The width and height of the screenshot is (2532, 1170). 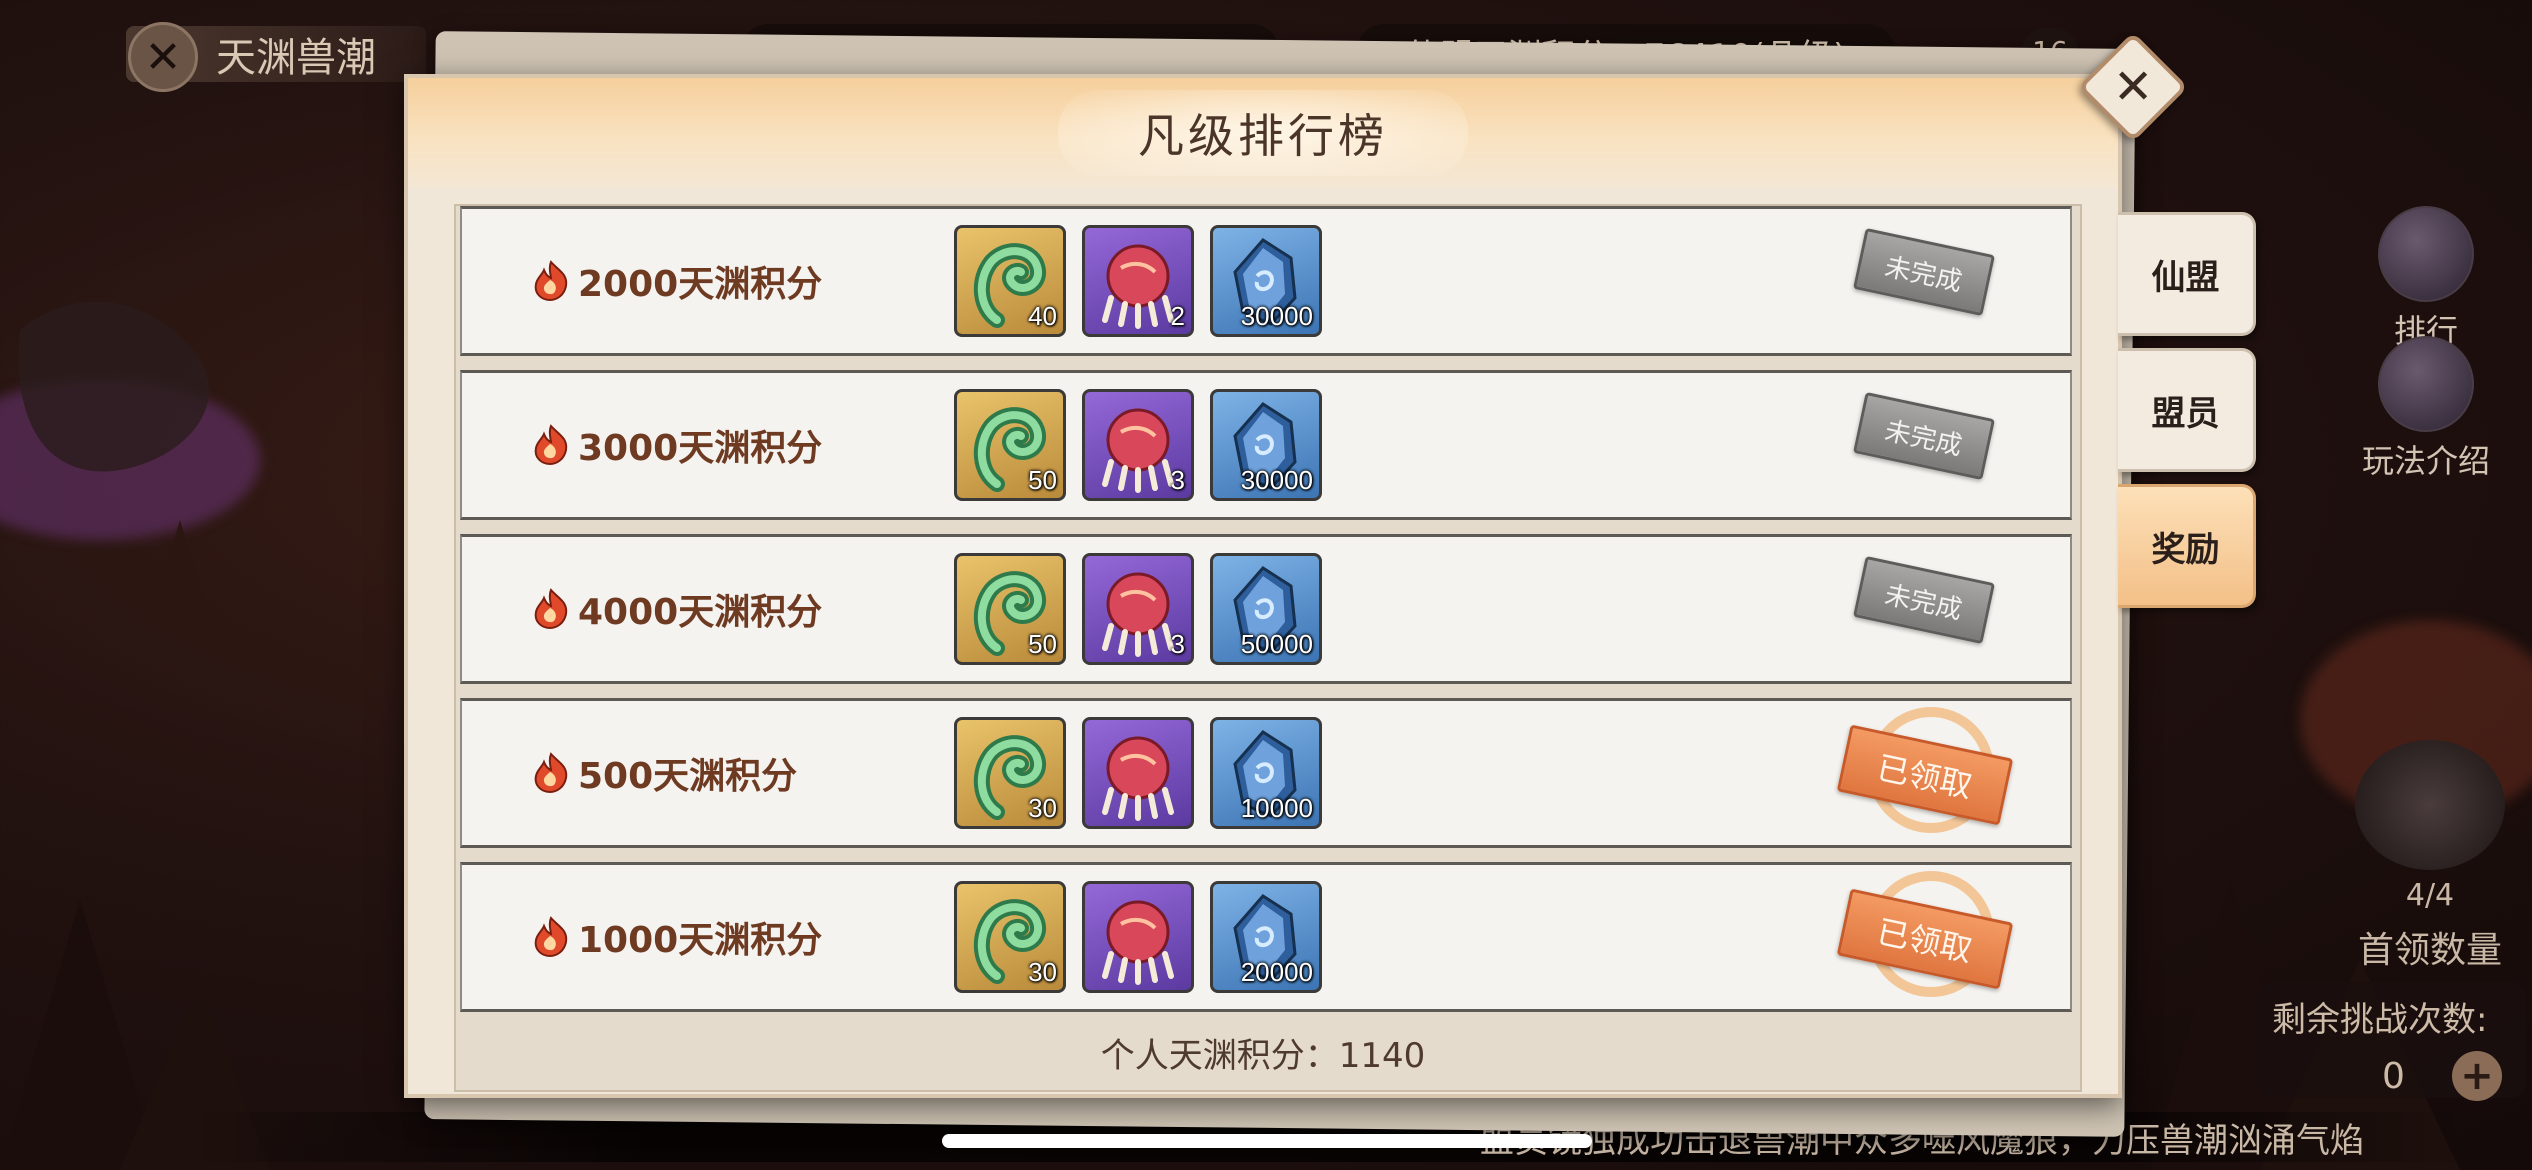 What do you see at coordinates (2133, 87) in the screenshot?
I see `close-icon: ✕` at bounding box center [2133, 87].